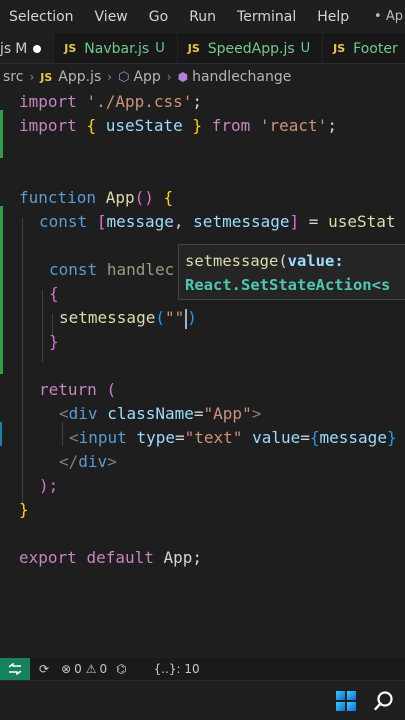 The width and height of the screenshot is (405, 720). Describe the element at coordinates (120, 557) in the screenshot. I see `keyword: default` at that location.